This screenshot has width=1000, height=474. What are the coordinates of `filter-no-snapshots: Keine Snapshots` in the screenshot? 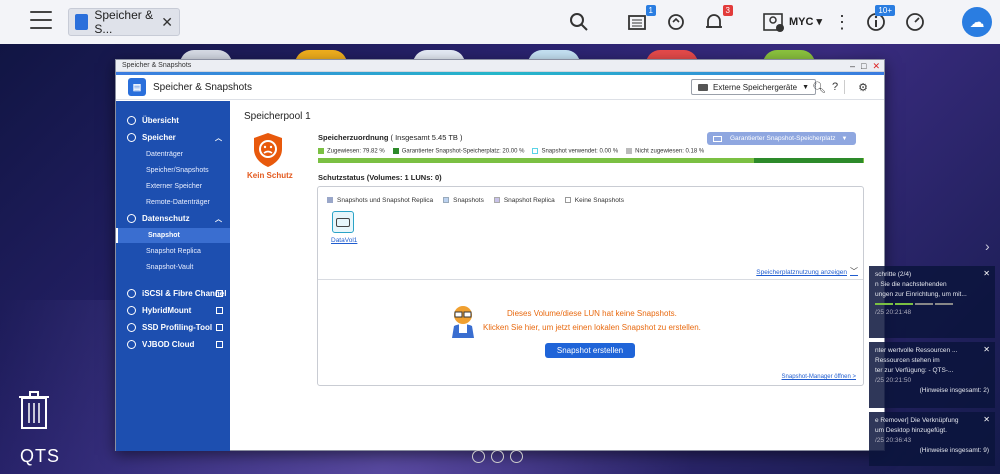 It's located at (594, 200).